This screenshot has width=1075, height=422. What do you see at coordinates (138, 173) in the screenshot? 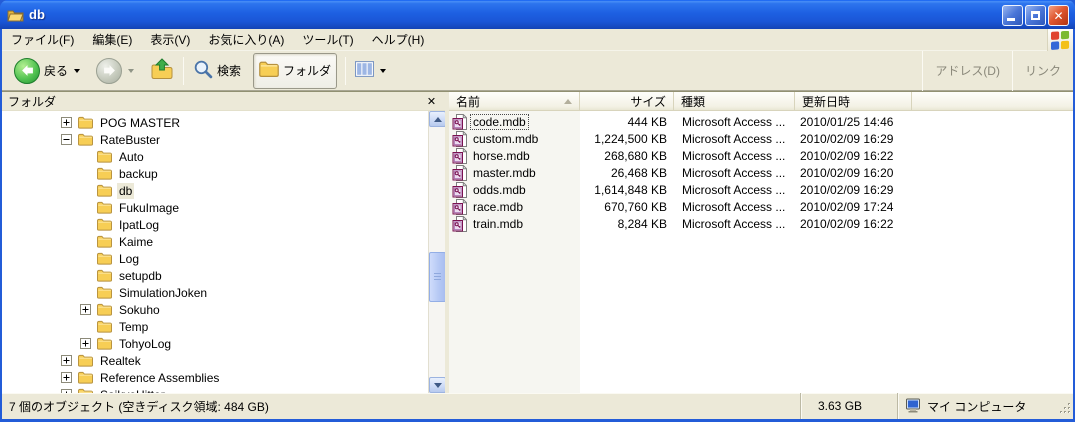
I see `tree-item-label: backup` at bounding box center [138, 173].